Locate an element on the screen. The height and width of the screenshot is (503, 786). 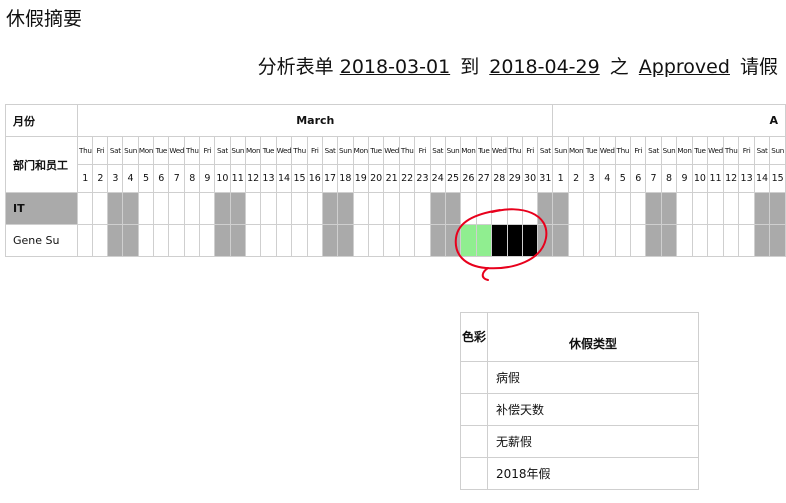
month-march: March is located at coordinates (315, 120).